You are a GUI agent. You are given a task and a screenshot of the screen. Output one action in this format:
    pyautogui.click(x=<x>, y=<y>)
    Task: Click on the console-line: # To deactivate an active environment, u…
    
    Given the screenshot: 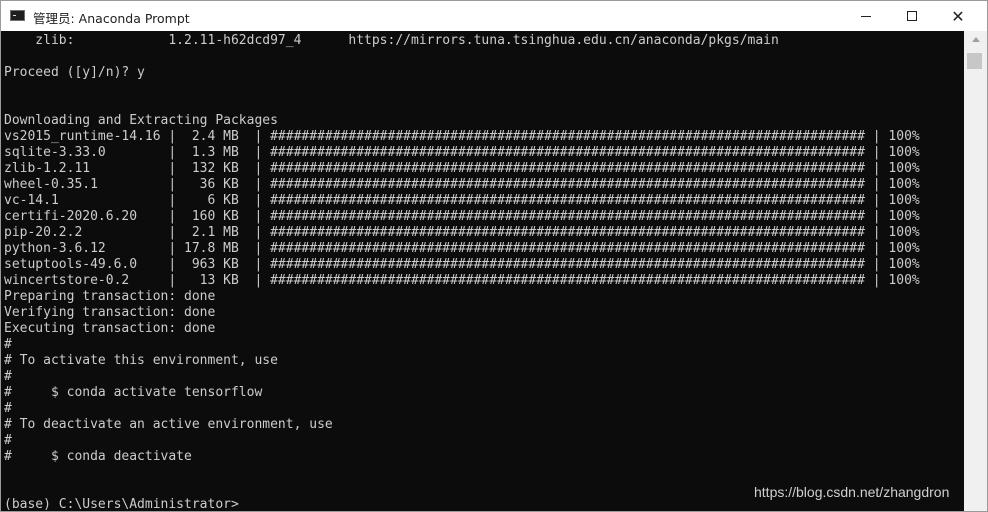 What is the action you would take?
    pyautogui.click(x=168, y=424)
    